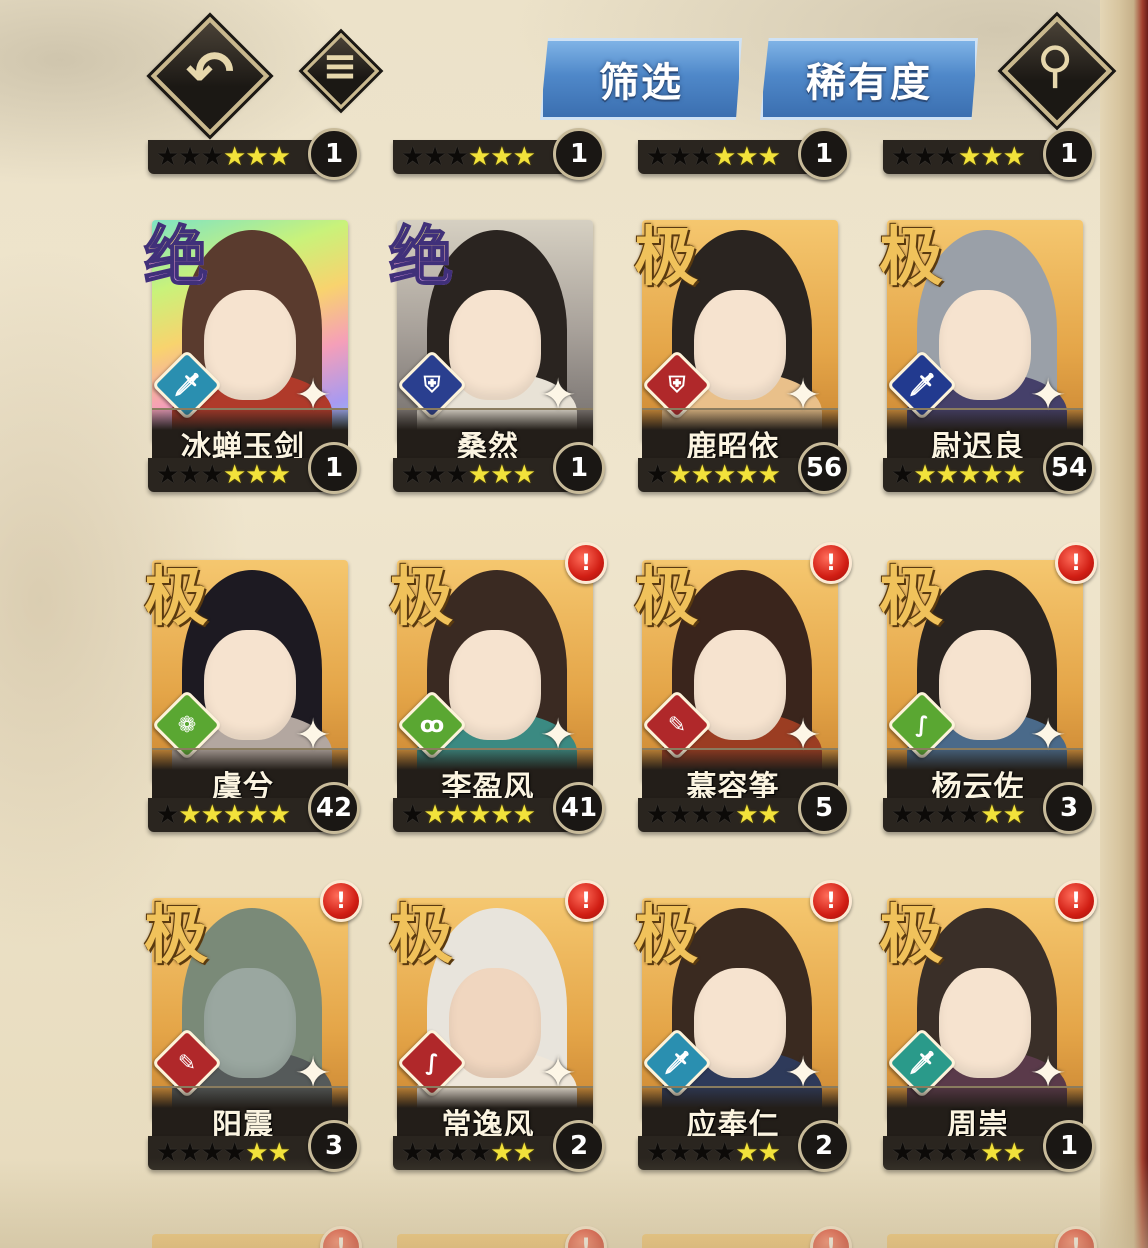 The image size is (1148, 1248). Describe the element at coordinates (579, 808) in the screenshot. I see `level-badge: 41` at that location.